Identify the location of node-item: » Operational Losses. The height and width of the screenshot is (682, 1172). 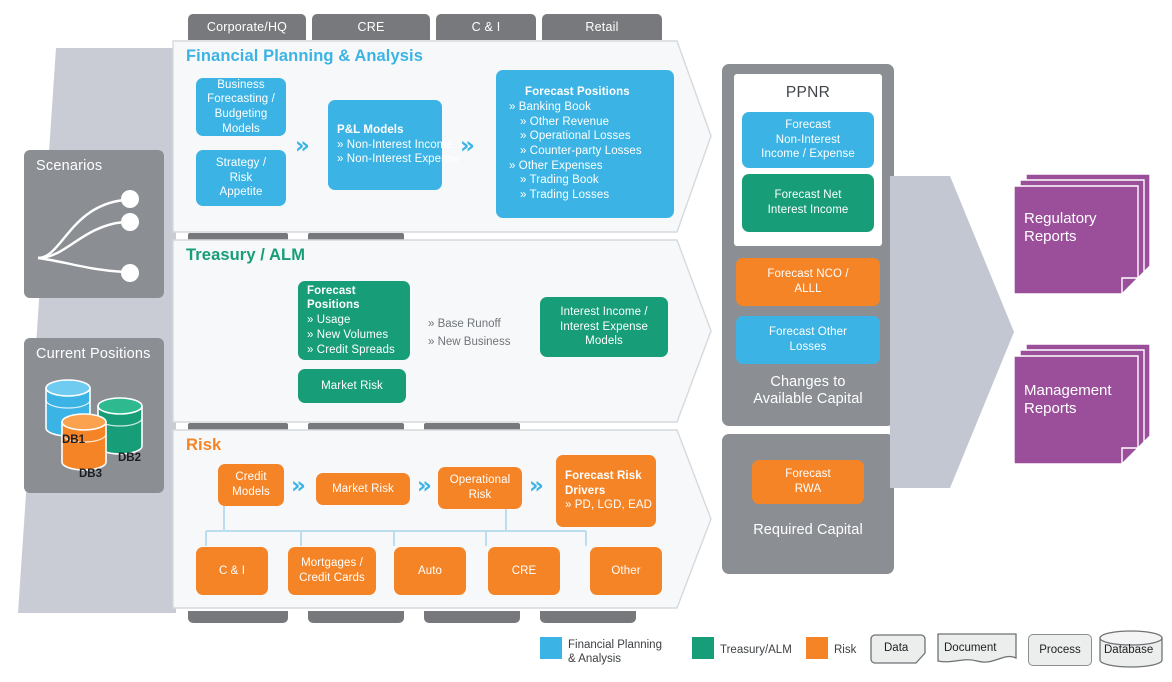
(575, 136).